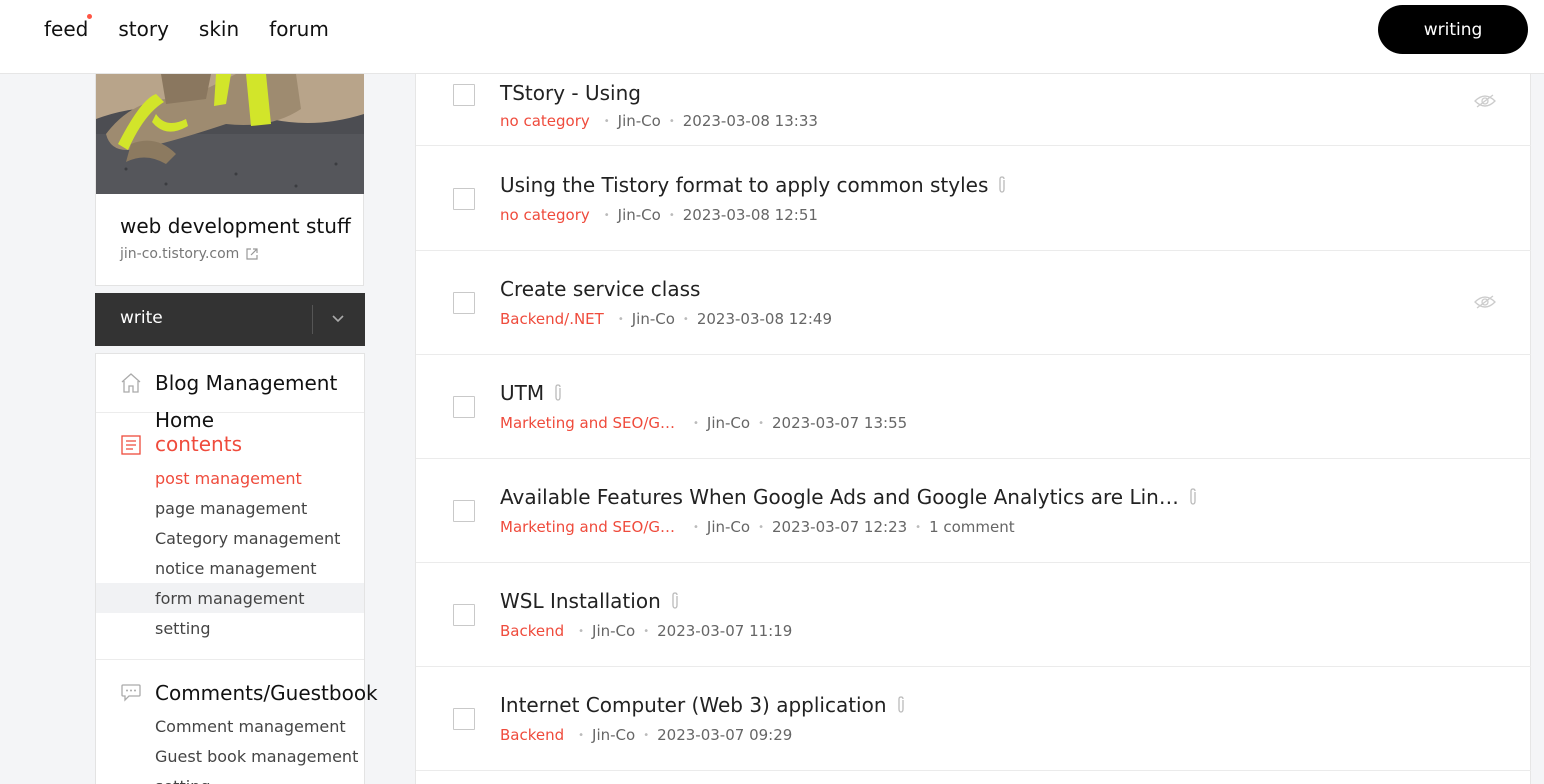 The height and width of the screenshot is (784, 1544). I want to click on blog-profile-image, so click(230, 134).